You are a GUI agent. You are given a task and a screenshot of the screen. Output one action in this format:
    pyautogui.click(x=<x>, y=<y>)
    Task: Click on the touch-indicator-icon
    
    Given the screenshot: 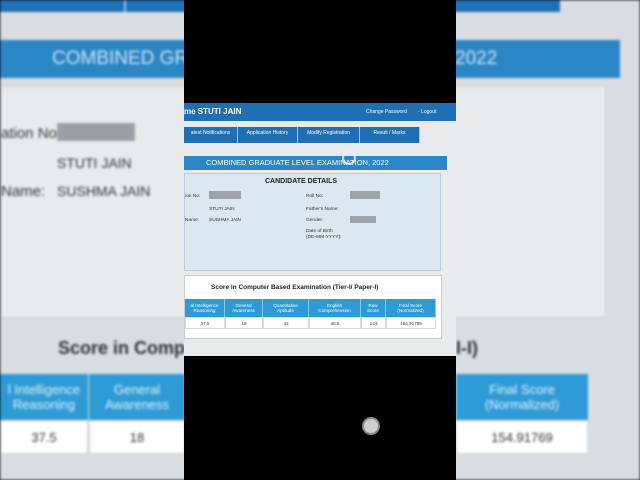 What is the action you would take?
    pyautogui.click(x=349, y=158)
    